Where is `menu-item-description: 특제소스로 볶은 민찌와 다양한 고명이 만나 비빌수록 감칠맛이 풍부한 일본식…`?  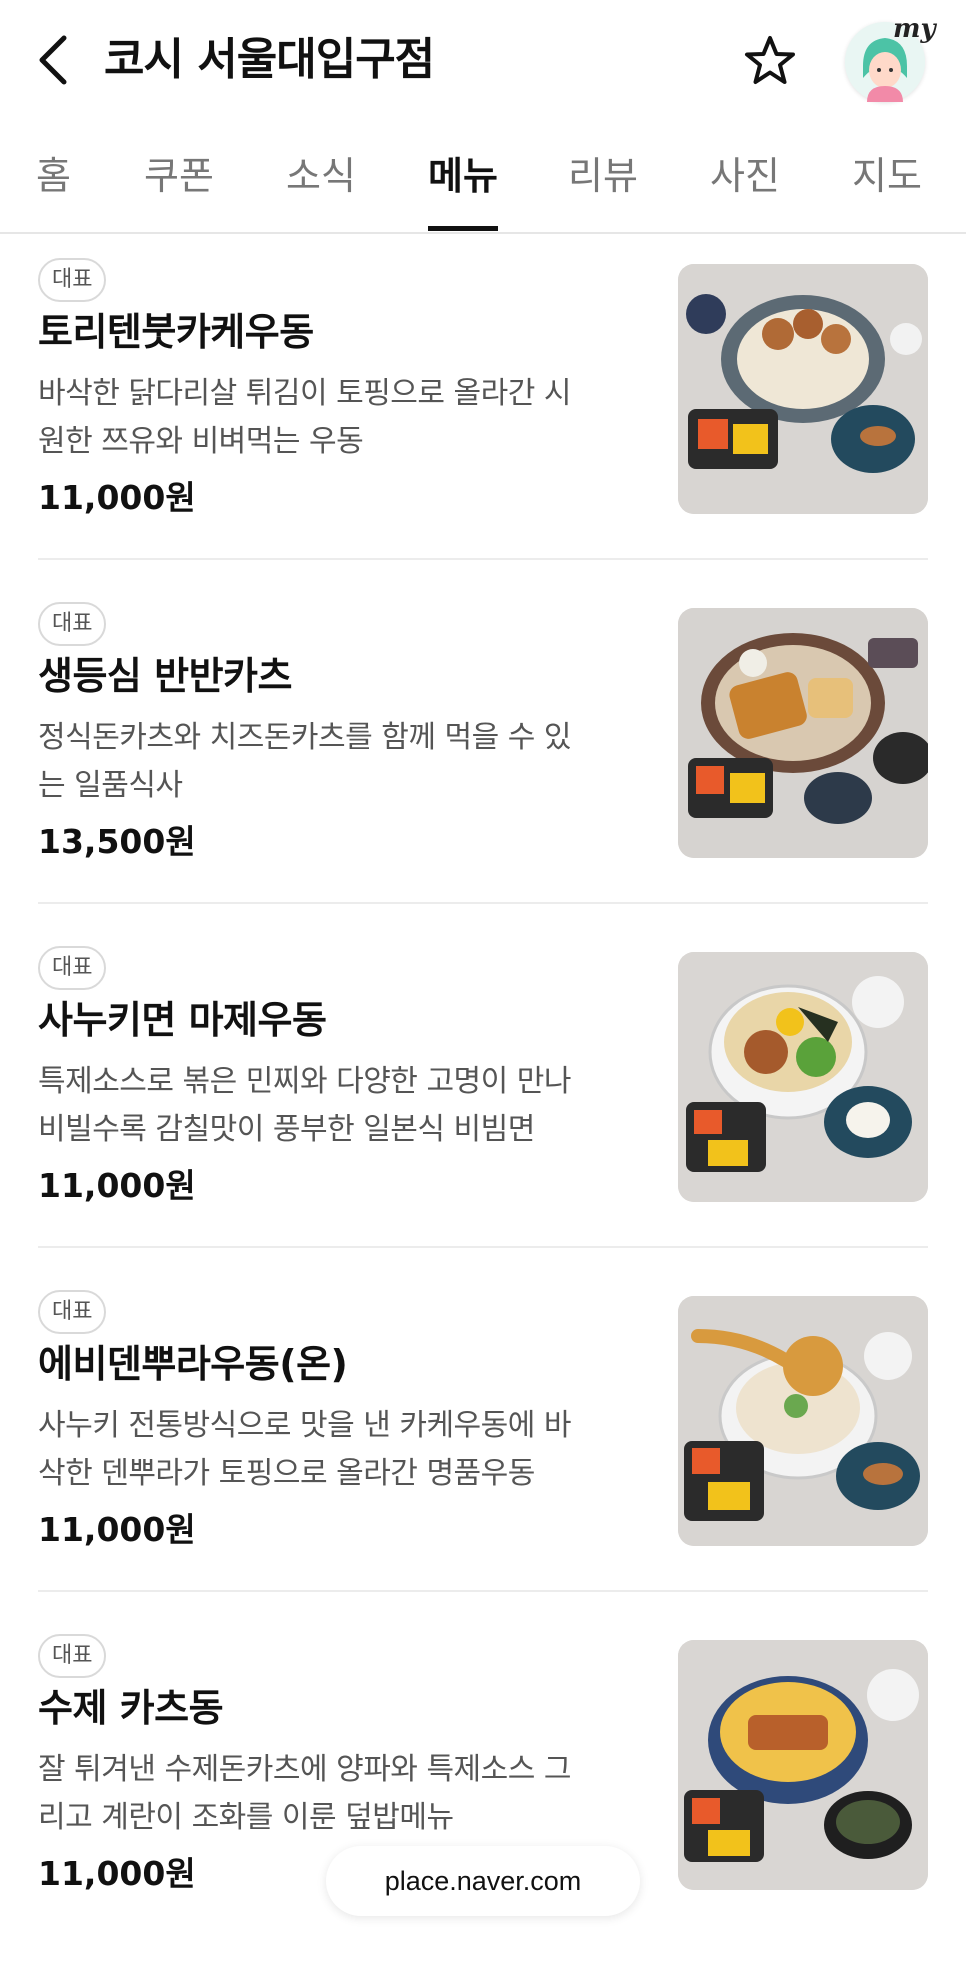
menu-item-description: 특제소스로 볶은 민찌와 다양한 고명이 만나 비빌수록 감칠맛이 풍부한 일본식… is located at coordinates (304, 1105).